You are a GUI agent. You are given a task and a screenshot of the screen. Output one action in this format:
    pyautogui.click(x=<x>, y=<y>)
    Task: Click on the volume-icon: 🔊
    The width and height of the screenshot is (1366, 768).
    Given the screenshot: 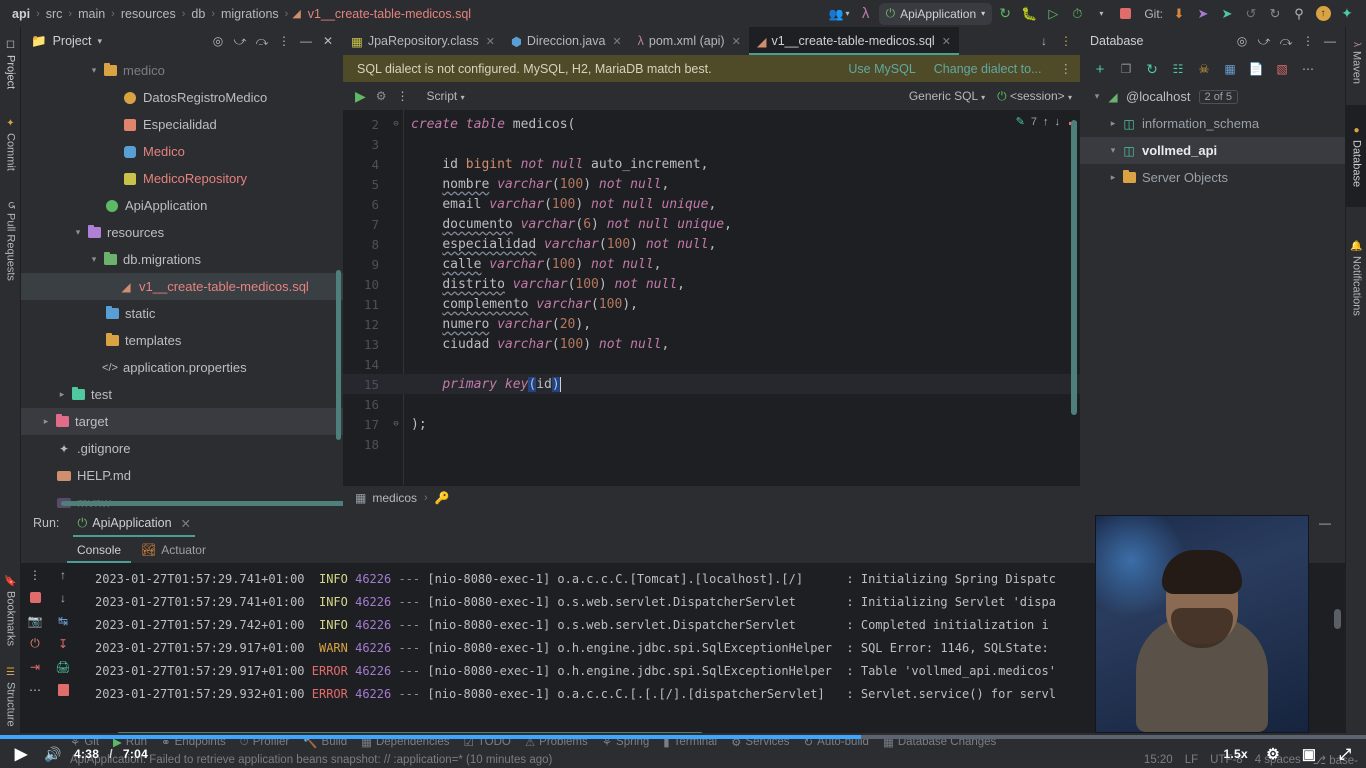 What is the action you would take?
    pyautogui.click(x=53, y=754)
    